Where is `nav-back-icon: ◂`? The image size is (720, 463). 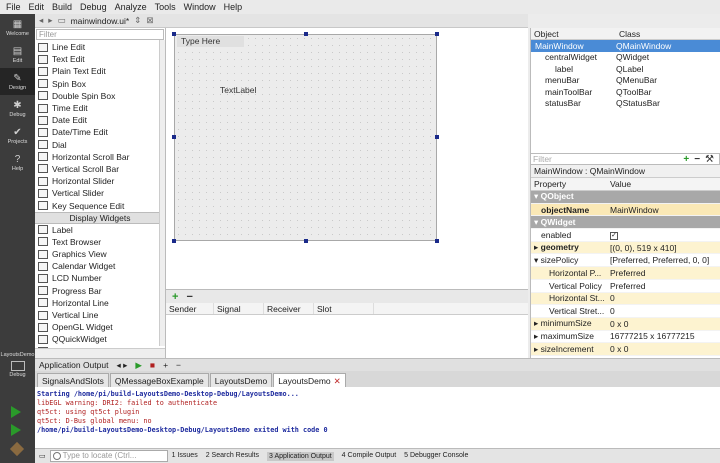 nav-back-icon: ◂ is located at coordinates (41, 20).